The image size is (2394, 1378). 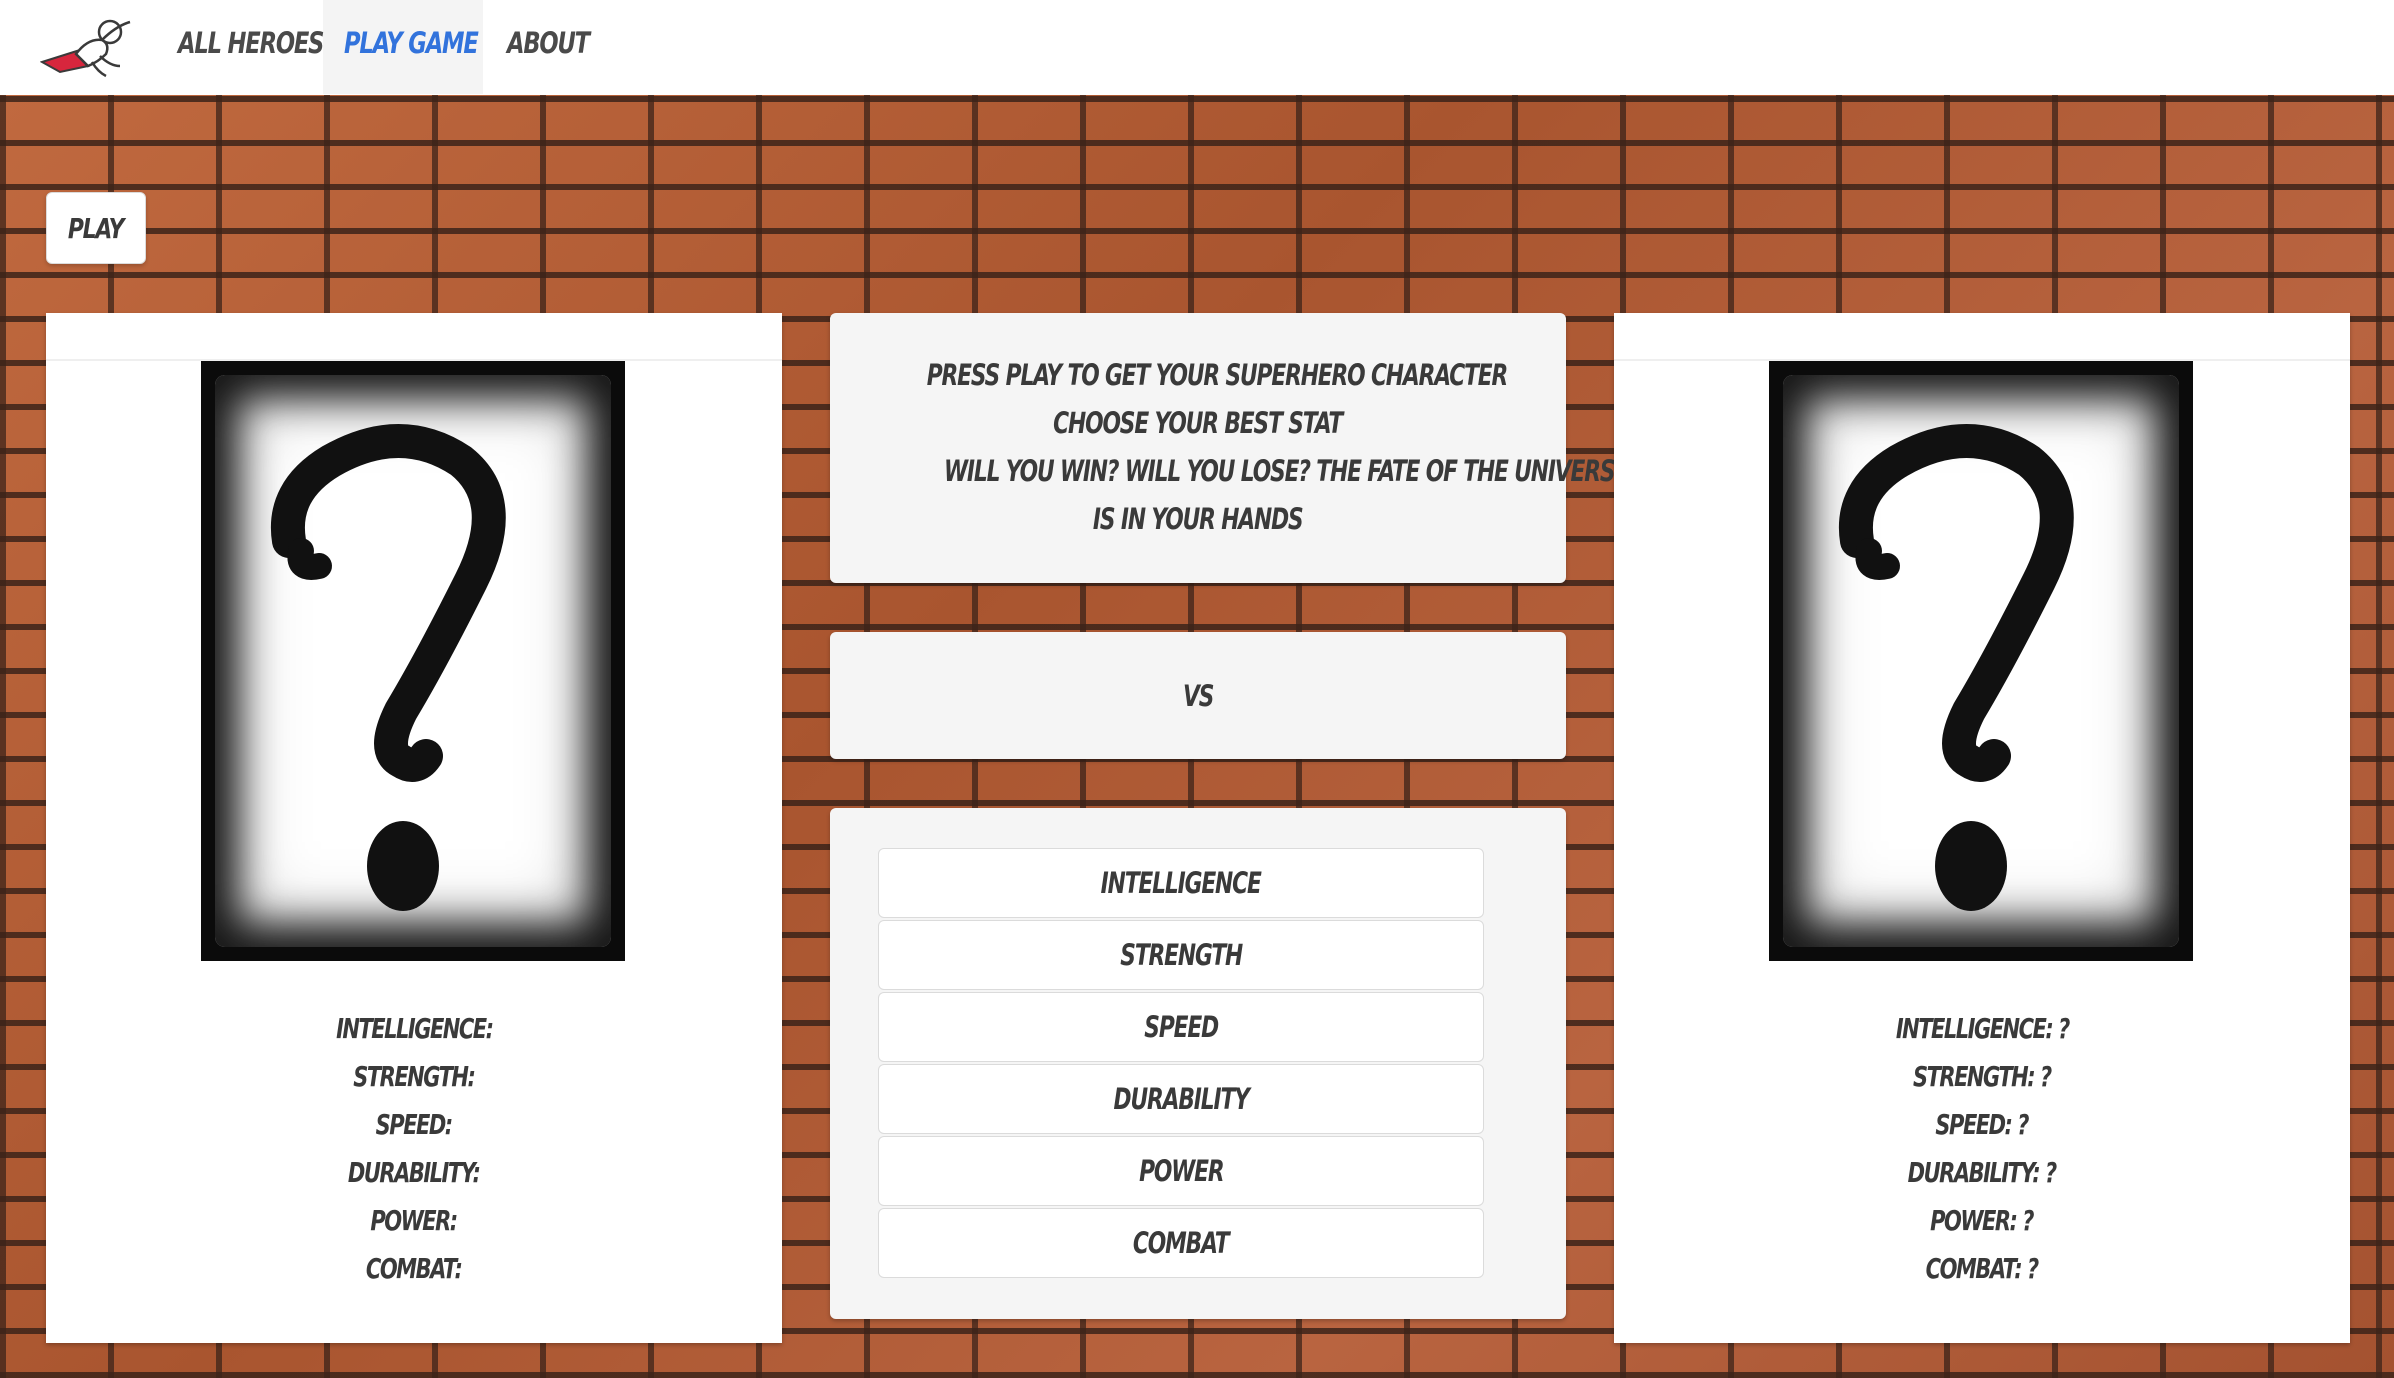 What do you see at coordinates (414, 1268) in the screenshot?
I see `stat-combat: Combat:` at bounding box center [414, 1268].